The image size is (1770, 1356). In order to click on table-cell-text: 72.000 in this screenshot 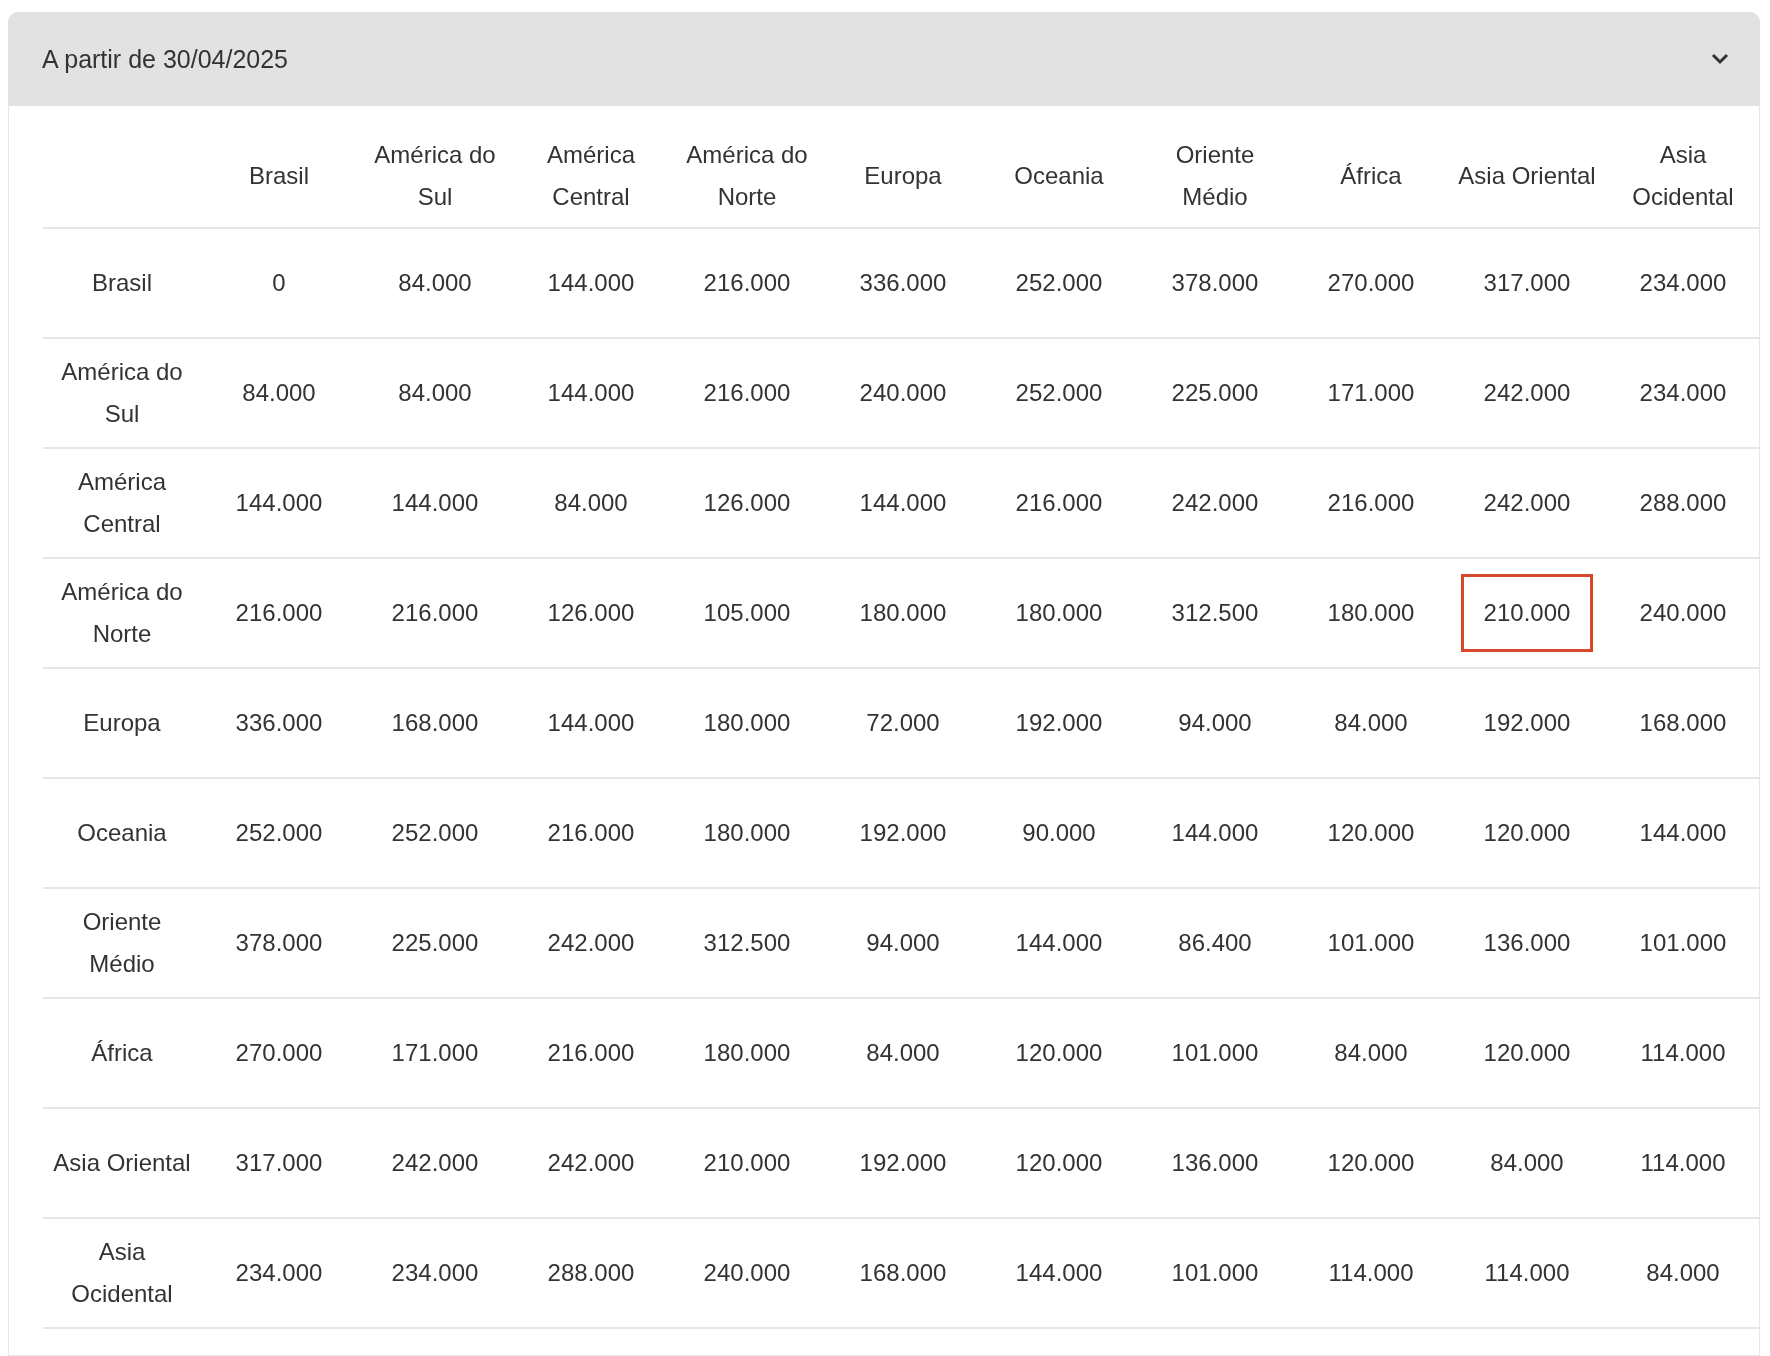, I will do `click(903, 723)`.